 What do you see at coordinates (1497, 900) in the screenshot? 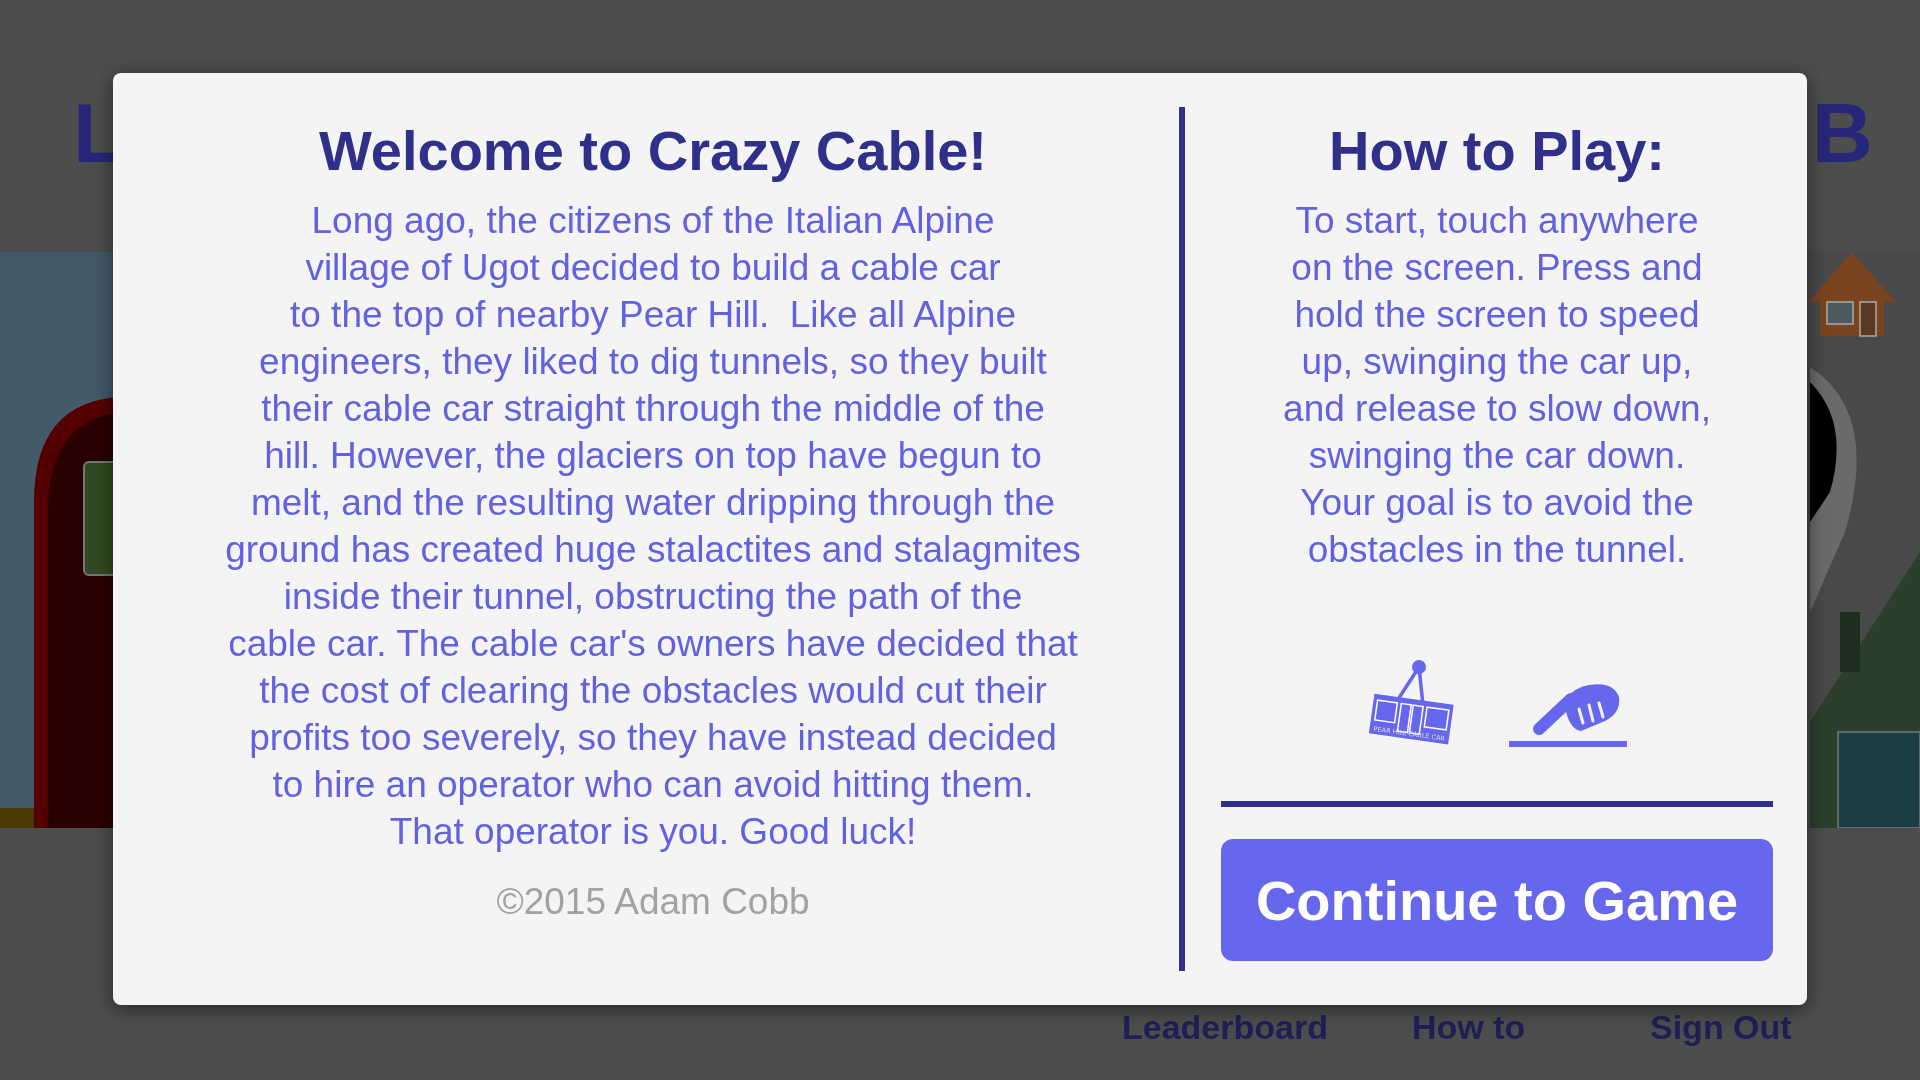
I see `continue-button: Continue to Game` at bounding box center [1497, 900].